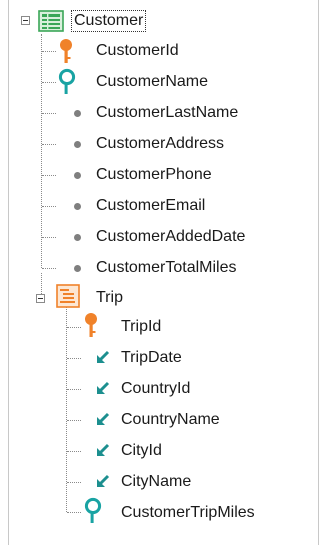 The width and height of the screenshot is (321, 545). Describe the element at coordinates (141, 327) in the screenshot. I see `tree-item-tripid: TripId` at that location.